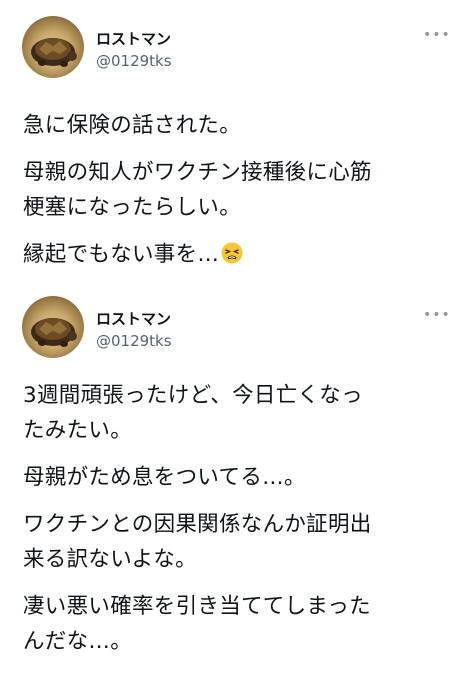 The image size is (459, 687). What do you see at coordinates (197, 190) in the screenshot?
I see `tweet-paragraph: 母親の知人がワクチン接種後に心筋 梗塞になったらしい。` at bounding box center [197, 190].